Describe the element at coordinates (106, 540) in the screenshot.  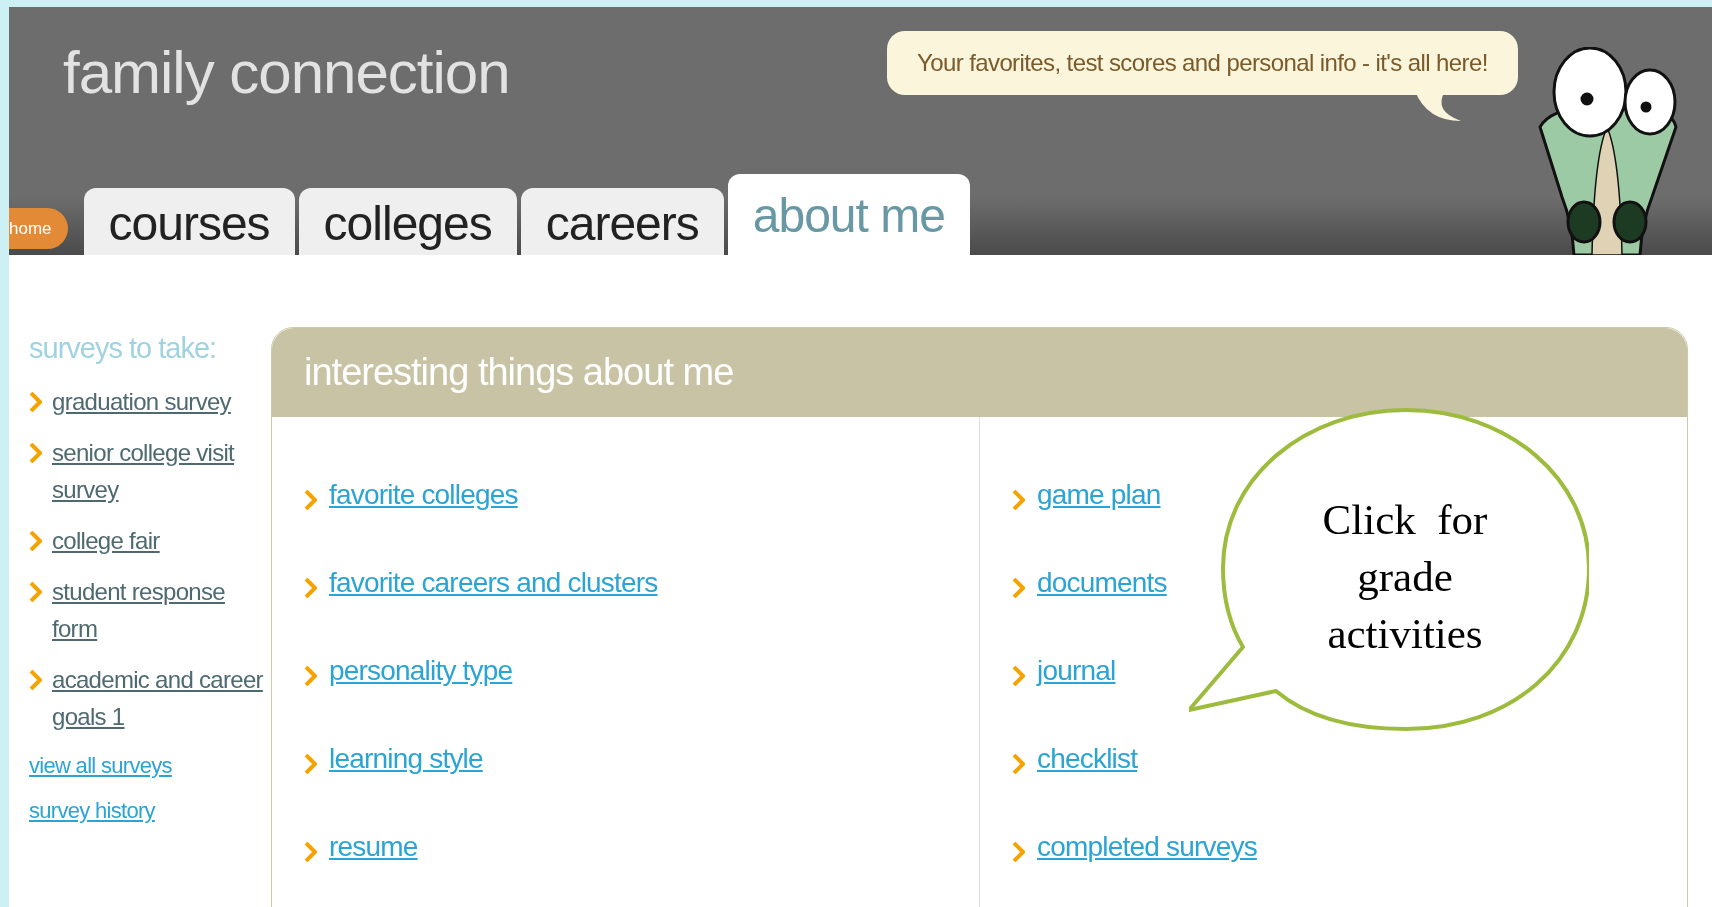
I see `survey-link: college fair` at that location.